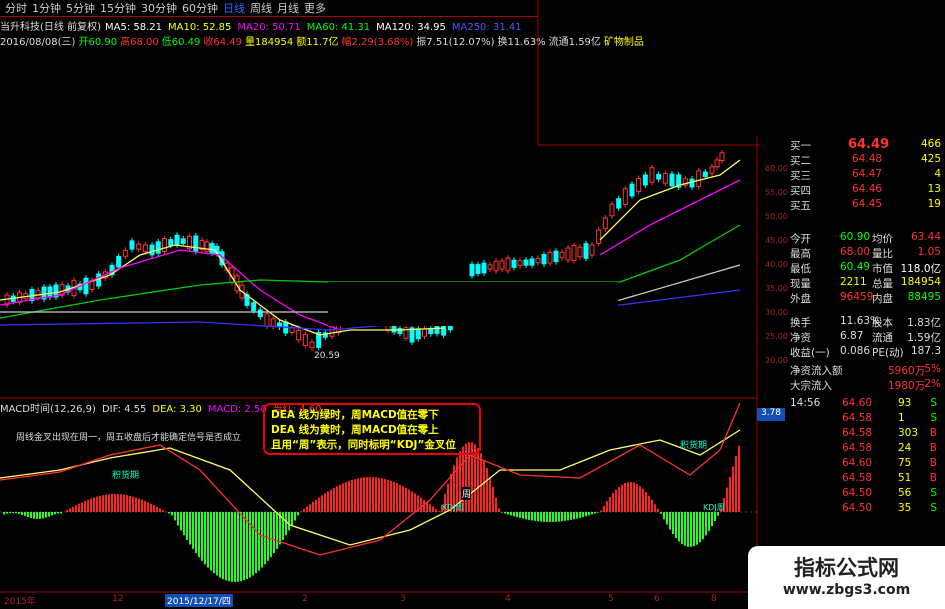  Describe the element at coordinates (867, 189) in the screenshot. I see `bid-price: 64.46` at that location.